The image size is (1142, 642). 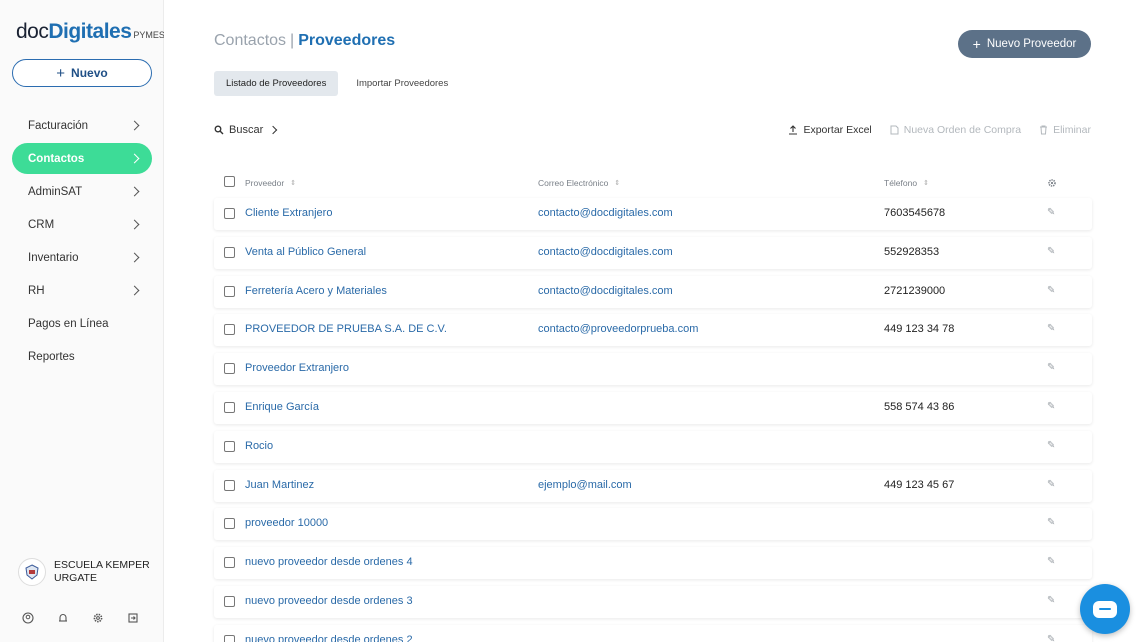 I want to click on supplier-name-link: Ferretería Acero y Materiales, so click(x=316, y=291).